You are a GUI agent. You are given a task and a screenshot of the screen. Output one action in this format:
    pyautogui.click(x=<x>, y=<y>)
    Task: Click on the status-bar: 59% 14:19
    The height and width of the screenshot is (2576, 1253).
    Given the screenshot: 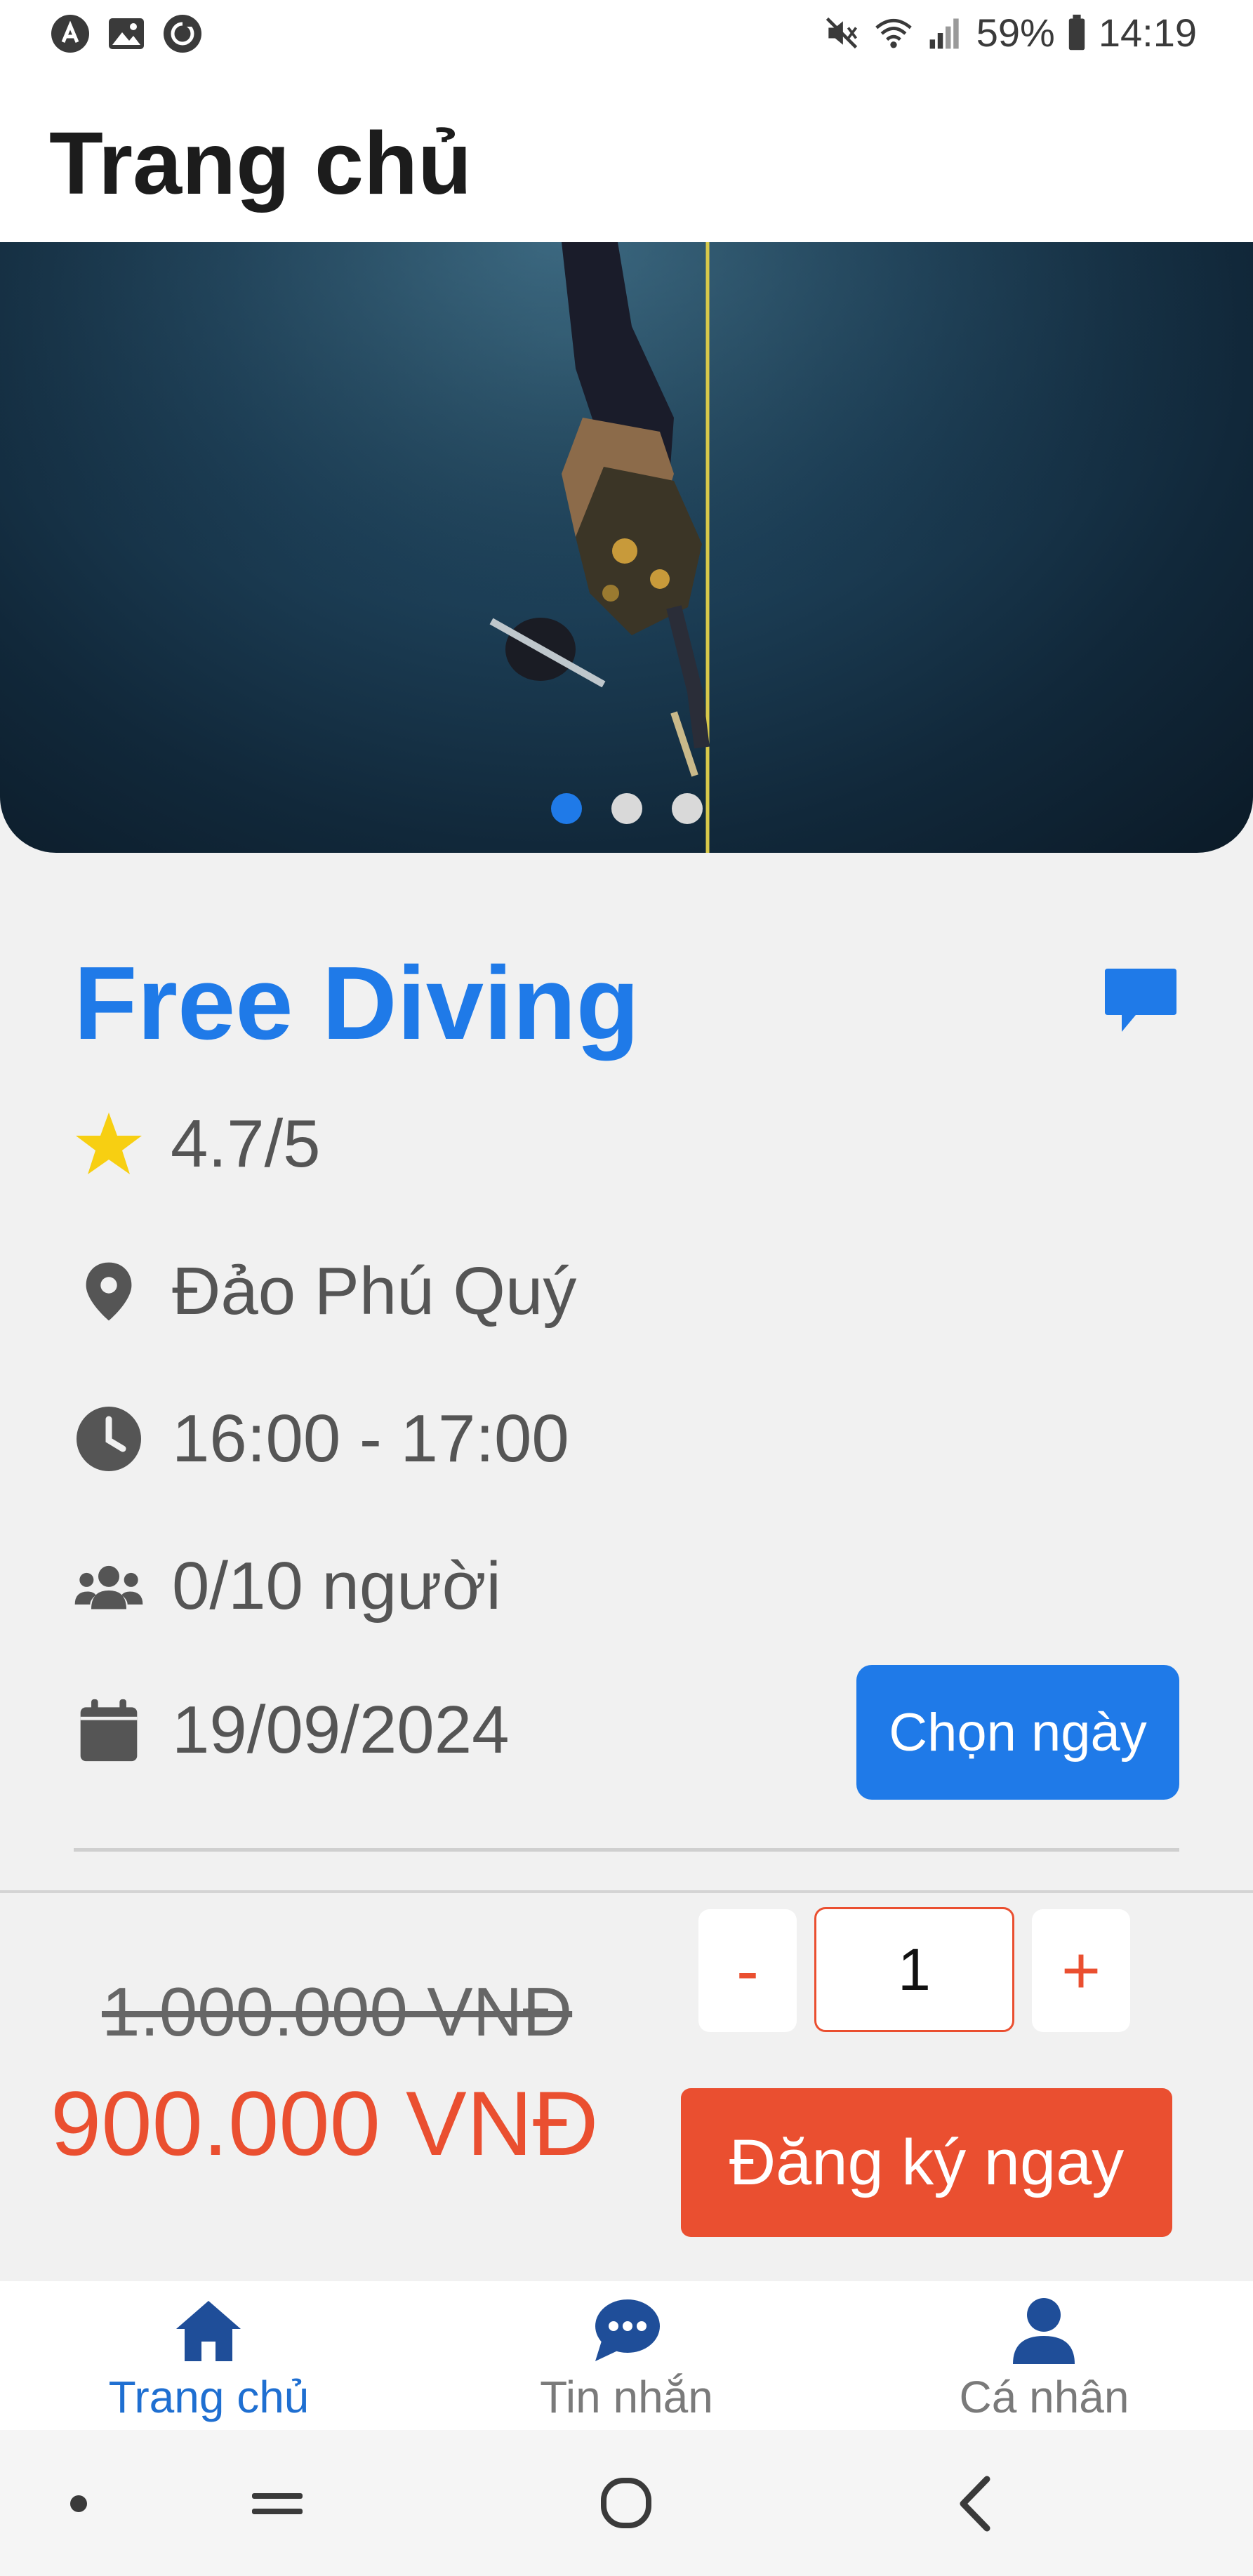 What is the action you would take?
    pyautogui.click(x=626, y=35)
    